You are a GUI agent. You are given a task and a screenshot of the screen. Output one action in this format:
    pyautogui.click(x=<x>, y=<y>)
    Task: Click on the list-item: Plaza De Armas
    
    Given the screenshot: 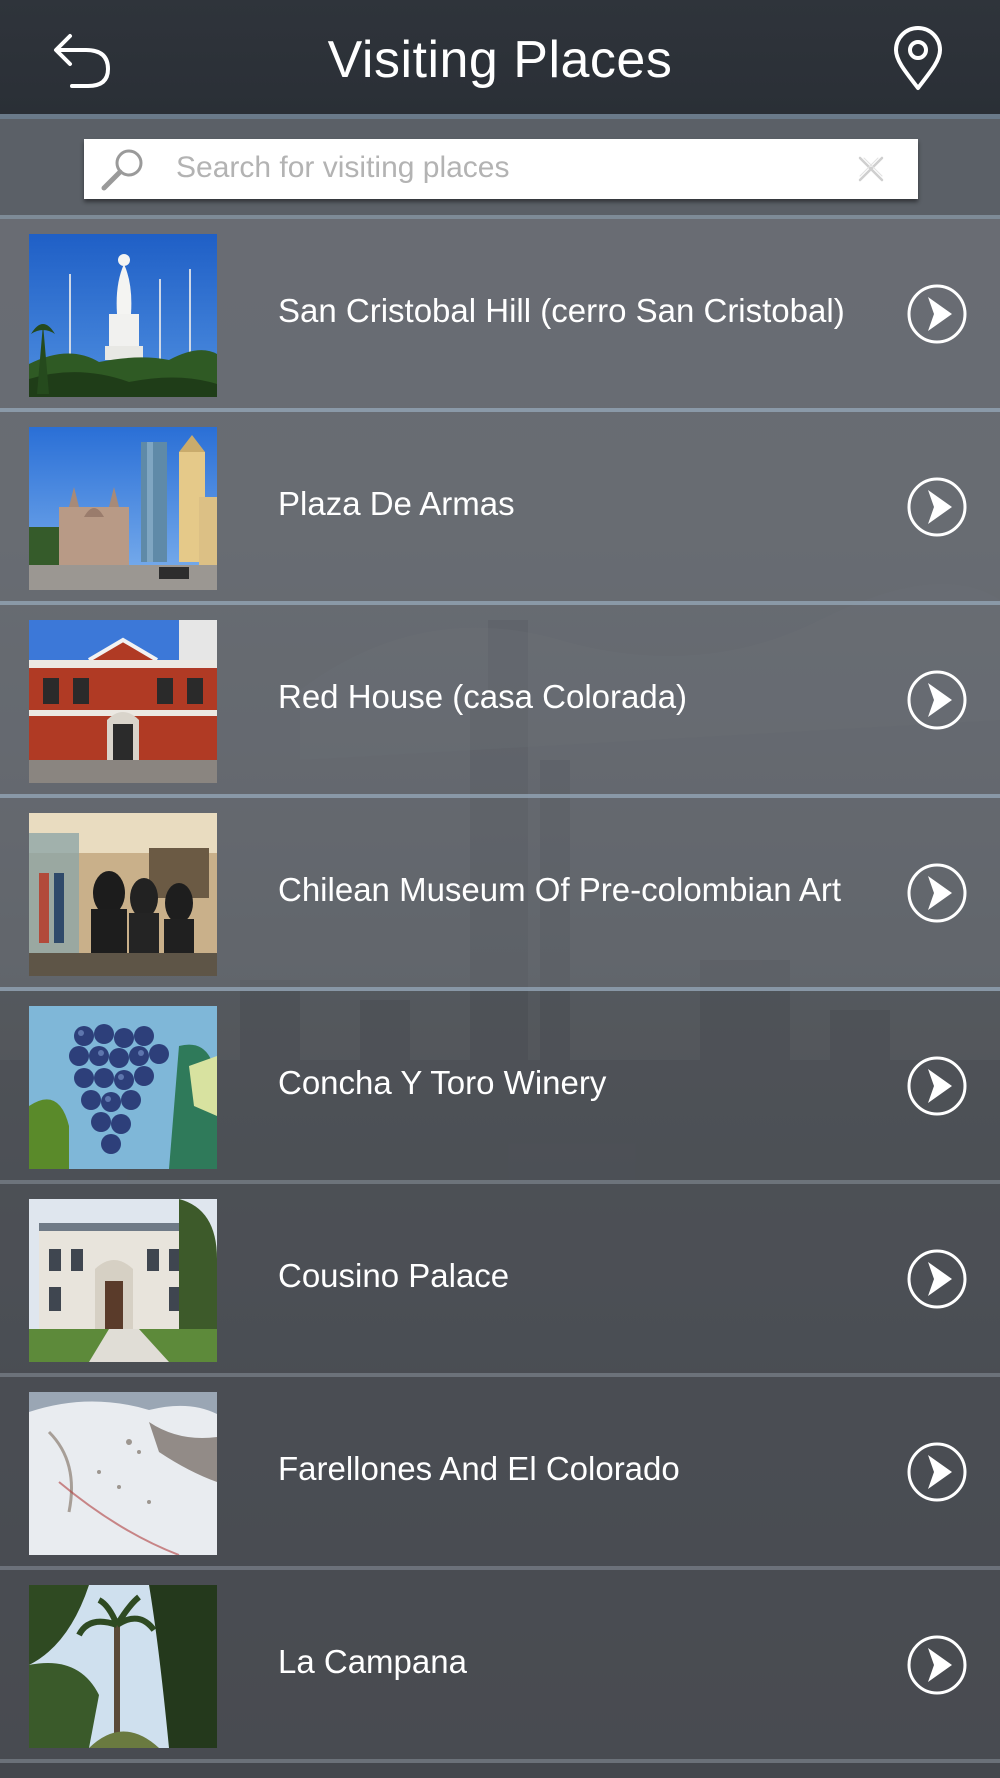 What is the action you would take?
    pyautogui.click(x=500, y=508)
    